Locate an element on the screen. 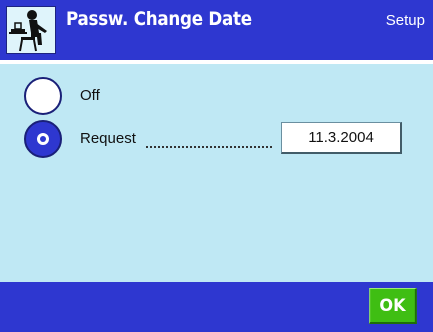 The width and height of the screenshot is (433, 332). header-divider is located at coordinates (216, 62).